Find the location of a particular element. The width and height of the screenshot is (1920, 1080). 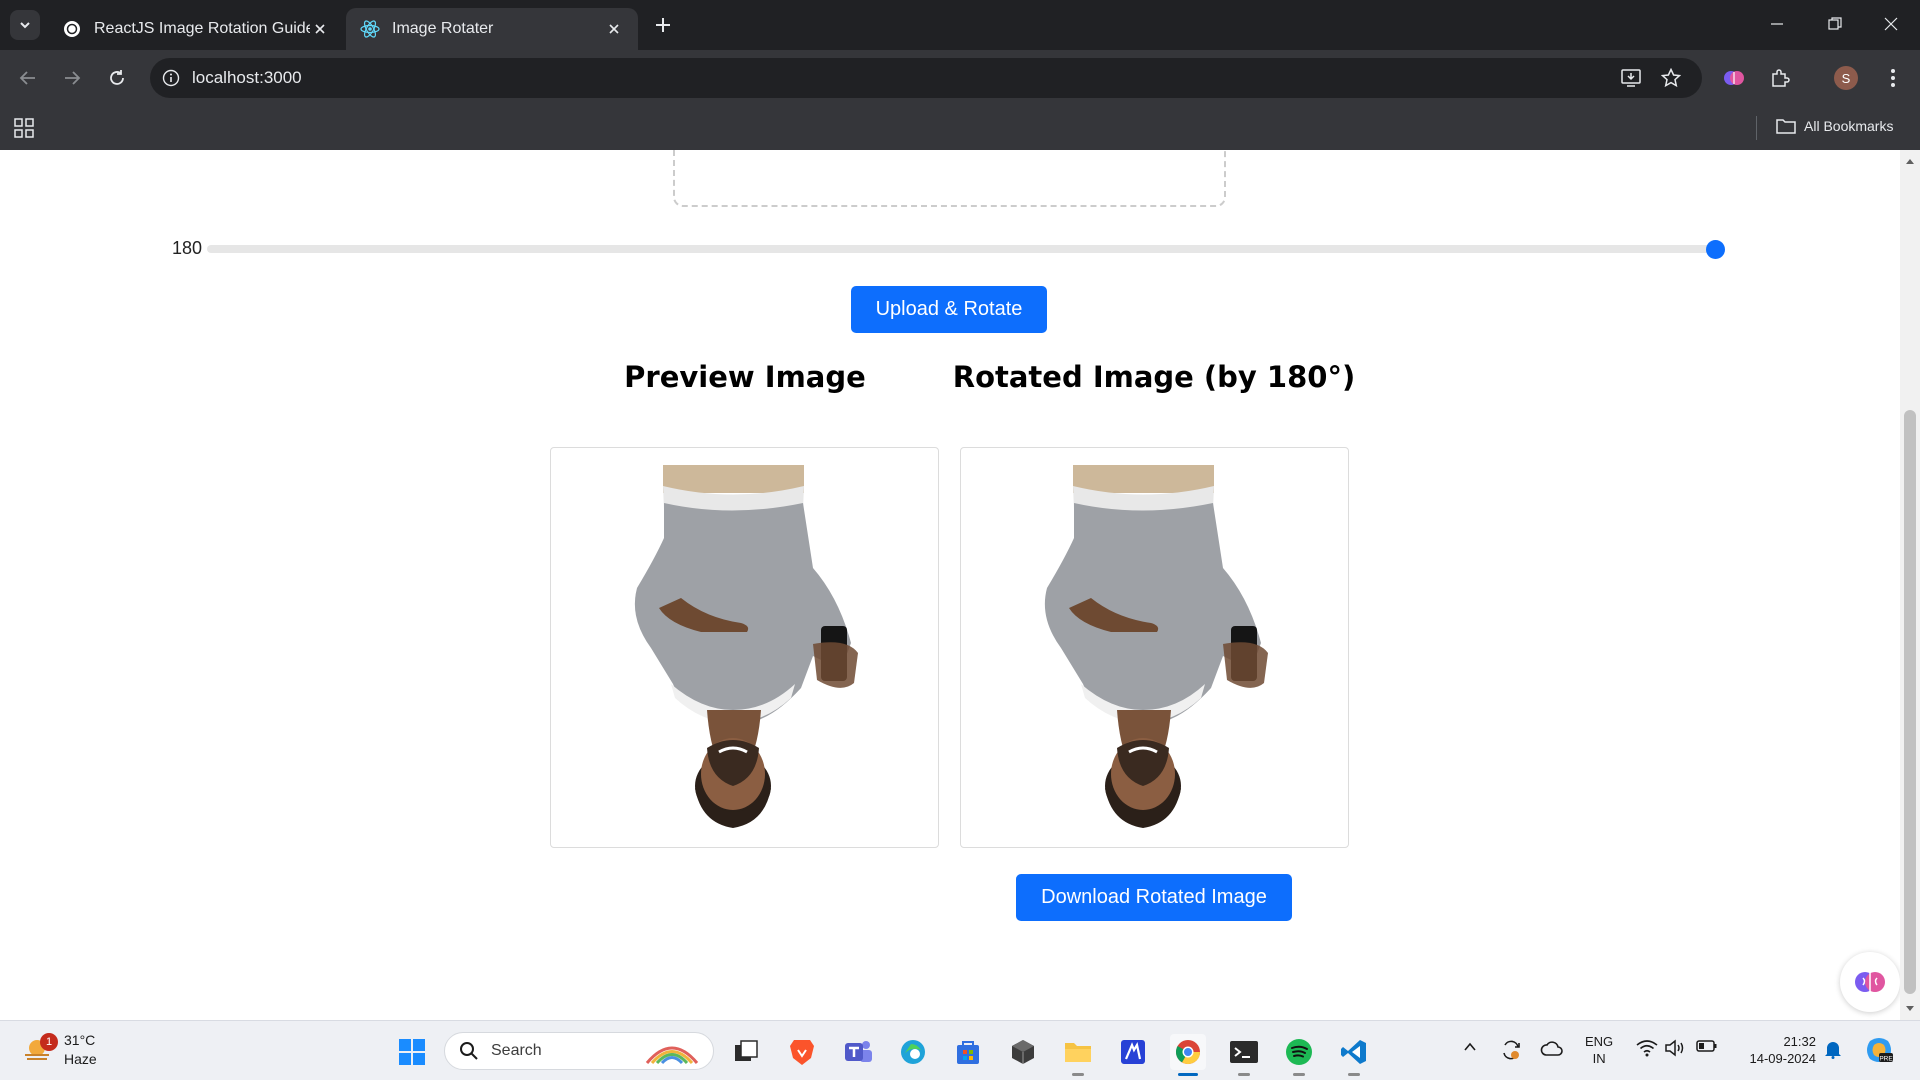

chrome-app is located at coordinates (1188, 1055).